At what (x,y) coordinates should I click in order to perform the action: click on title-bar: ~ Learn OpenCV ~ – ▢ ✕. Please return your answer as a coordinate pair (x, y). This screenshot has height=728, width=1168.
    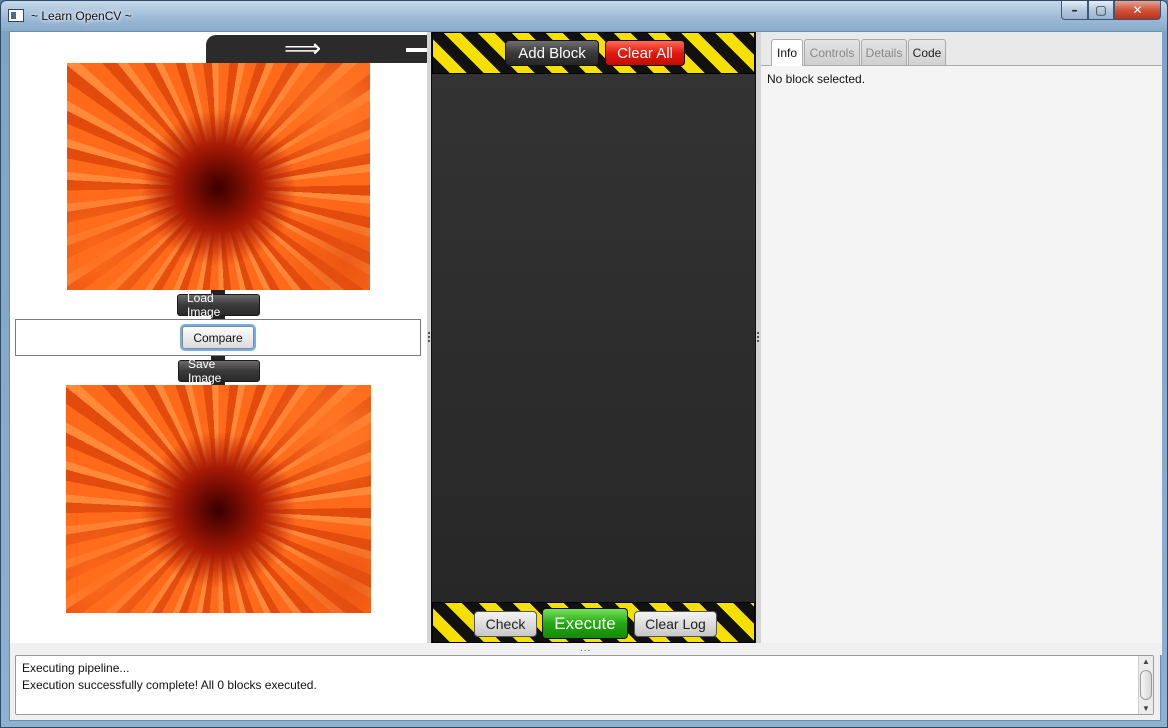
    Looking at the image, I should click on (584, 16).